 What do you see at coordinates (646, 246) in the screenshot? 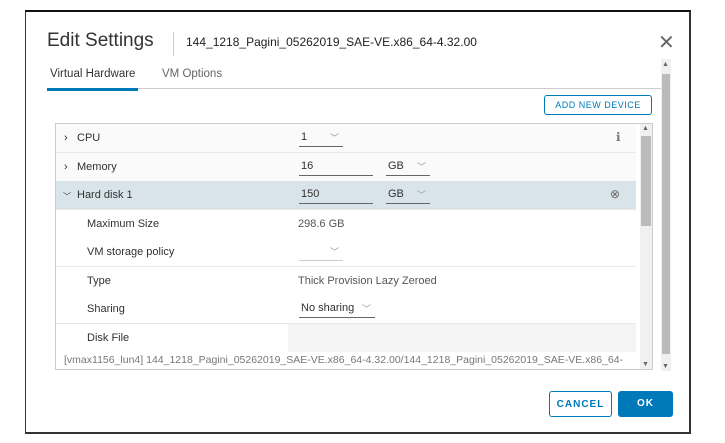
I see `grid-scrollbar: ▲ ▼` at bounding box center [646, 246].